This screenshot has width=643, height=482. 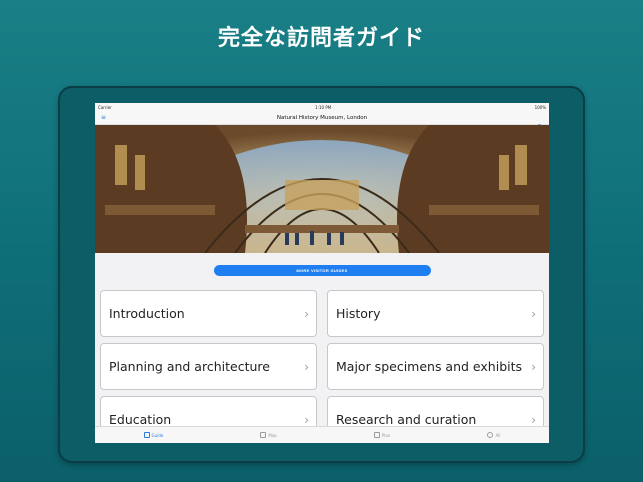 What do you see at coordinates (358, 313) in the screenshot?
I see `topic-card-label: History` at bounding box center [358, 313].